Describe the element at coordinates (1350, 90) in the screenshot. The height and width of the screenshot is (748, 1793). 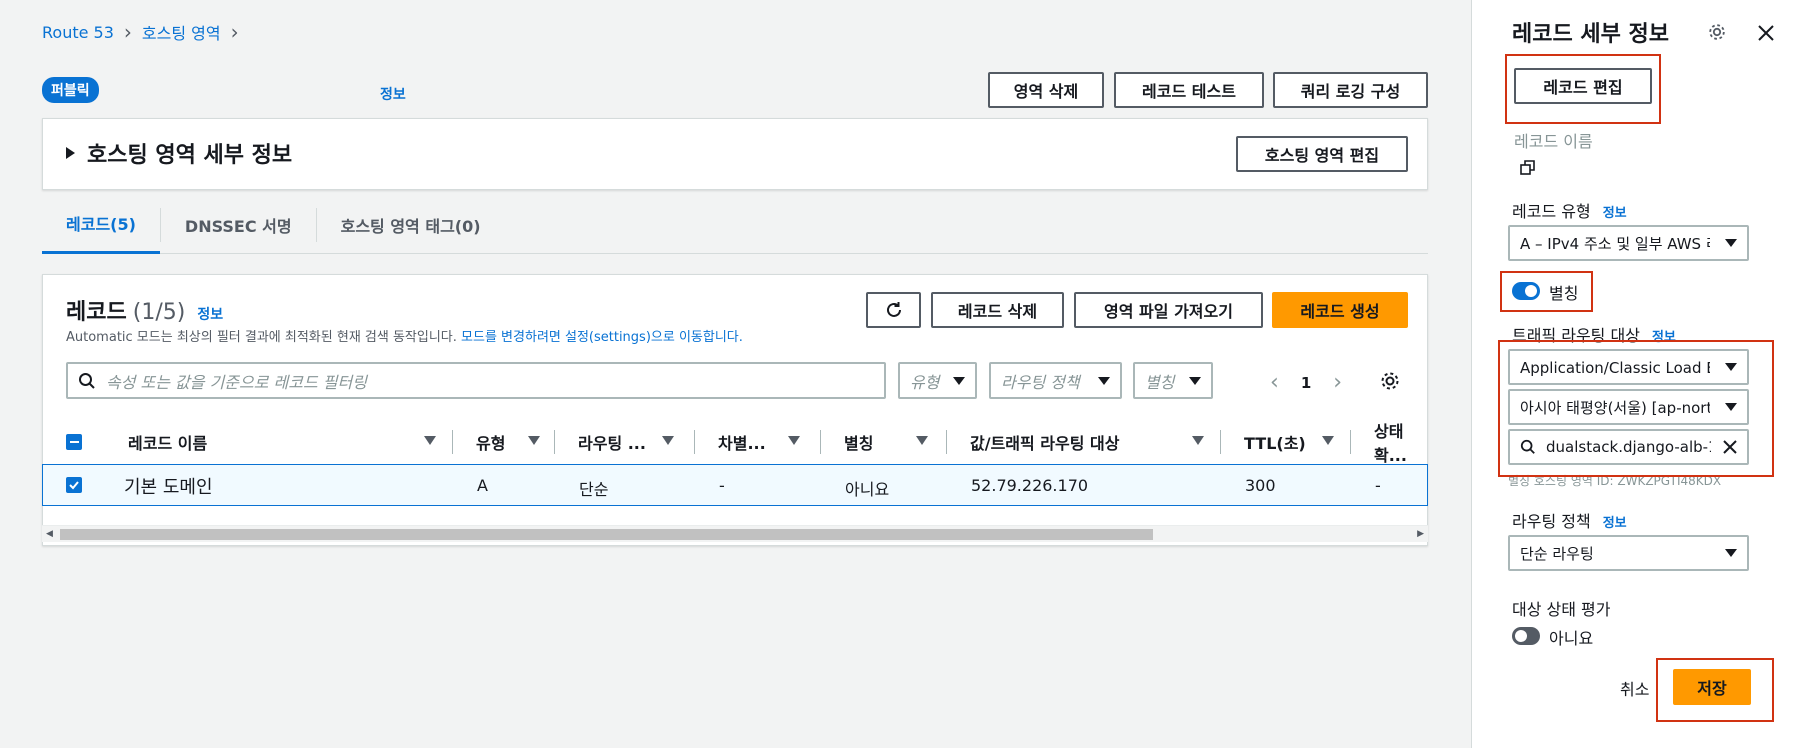
I see `query-logging-button: 쿼리 로깅 구성` at that location.